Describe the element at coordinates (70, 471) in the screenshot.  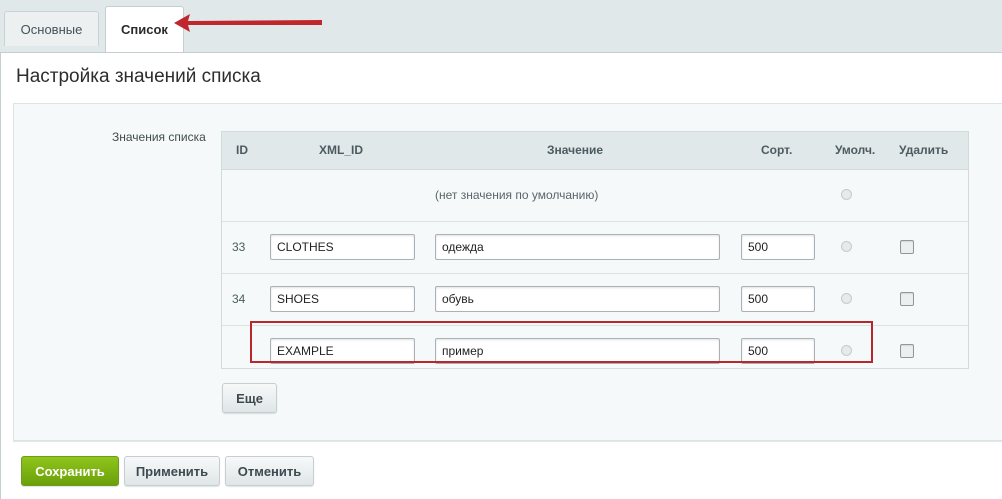
I see `save-button: Сохранить` at that location.